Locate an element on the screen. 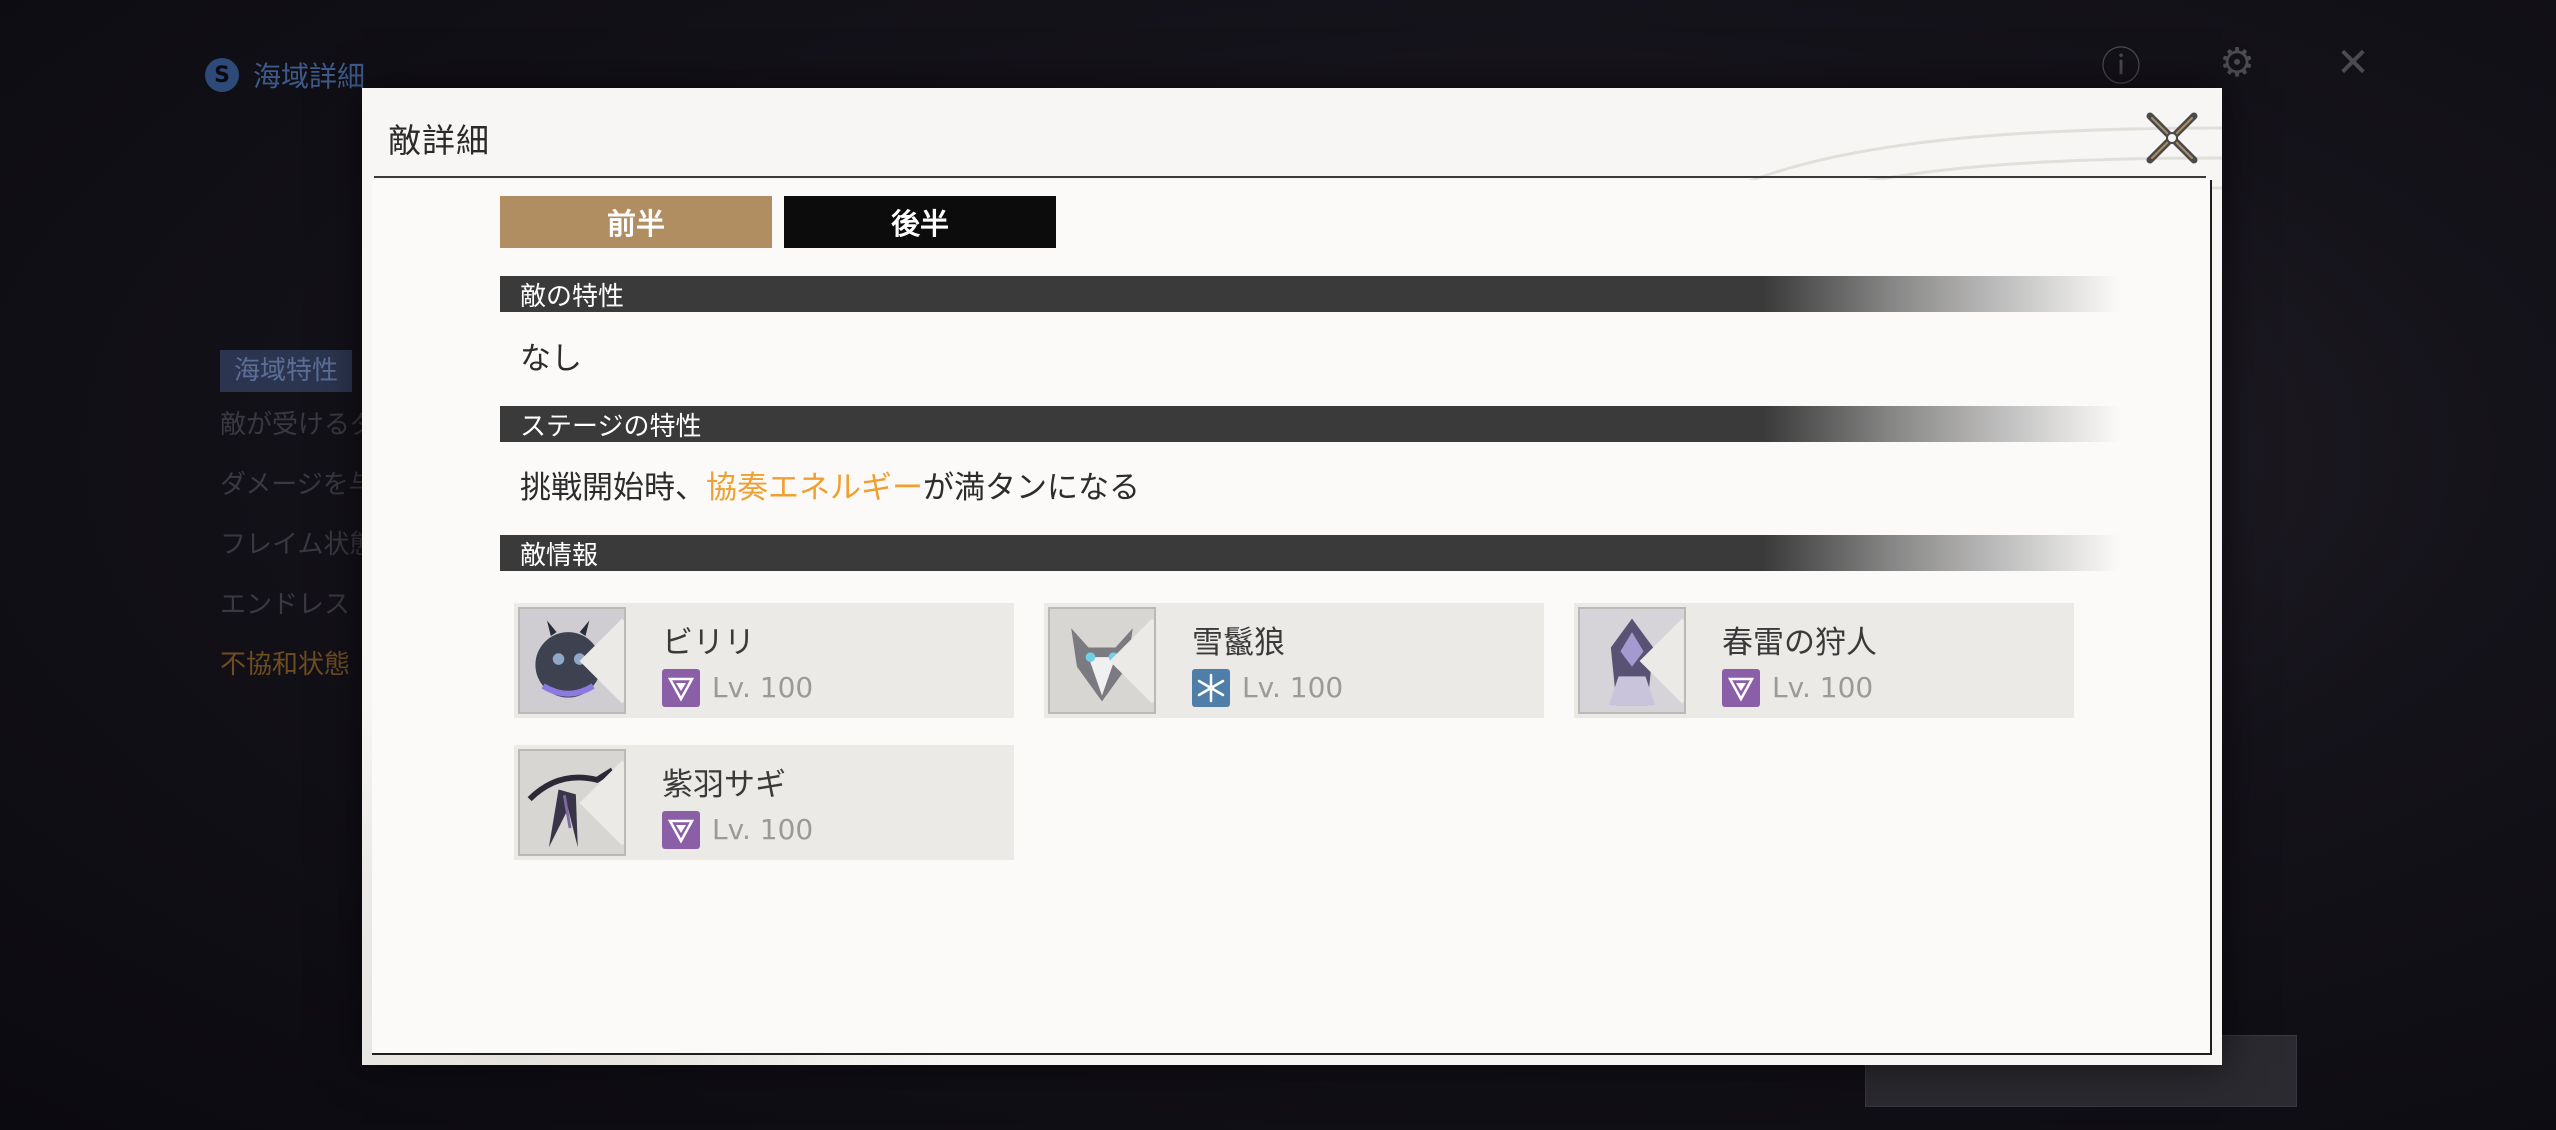 Image resolution: width=2556 pixels, height=1130 pixels. enemy-card: 春雷の狩人 Lv. 100 is located at coordinates (1824, 660).